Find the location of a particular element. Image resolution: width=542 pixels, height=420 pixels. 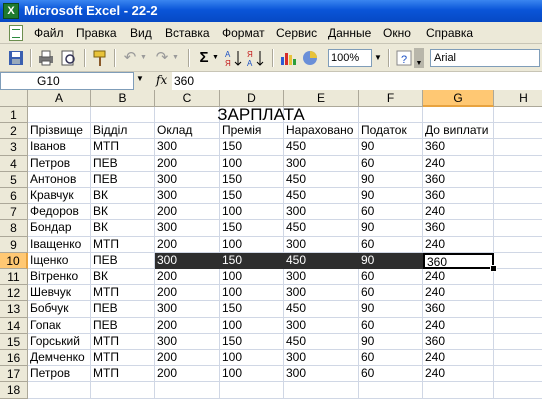

row-header-9: 9 is located at coordinates (14, 244).